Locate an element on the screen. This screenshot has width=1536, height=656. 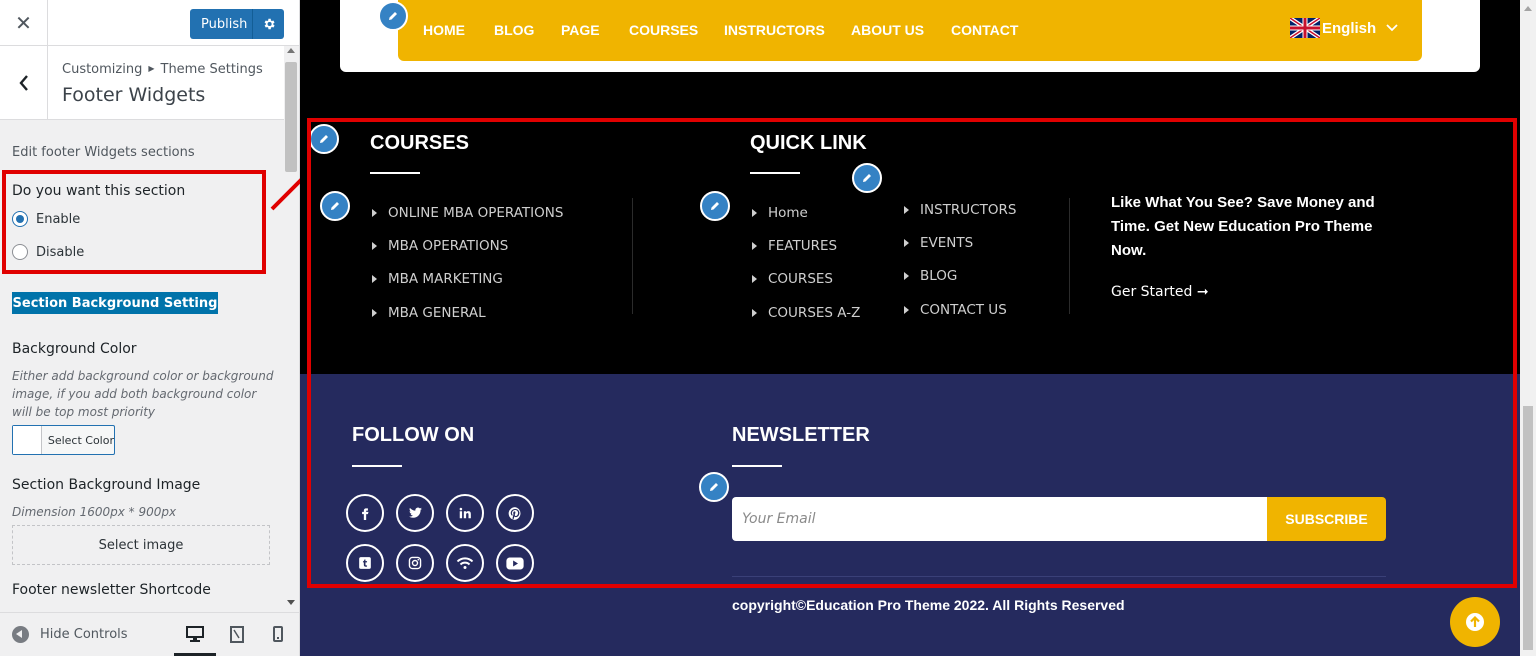
select-color-button: Select Color is located at coordinates (63, 440).